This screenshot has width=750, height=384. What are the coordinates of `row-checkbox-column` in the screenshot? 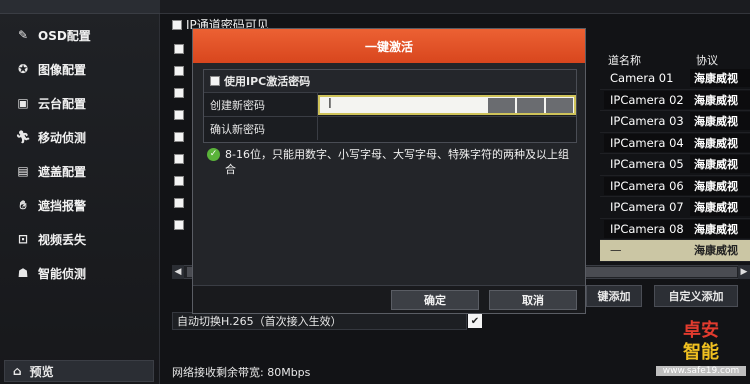 It's located at (181, 145).